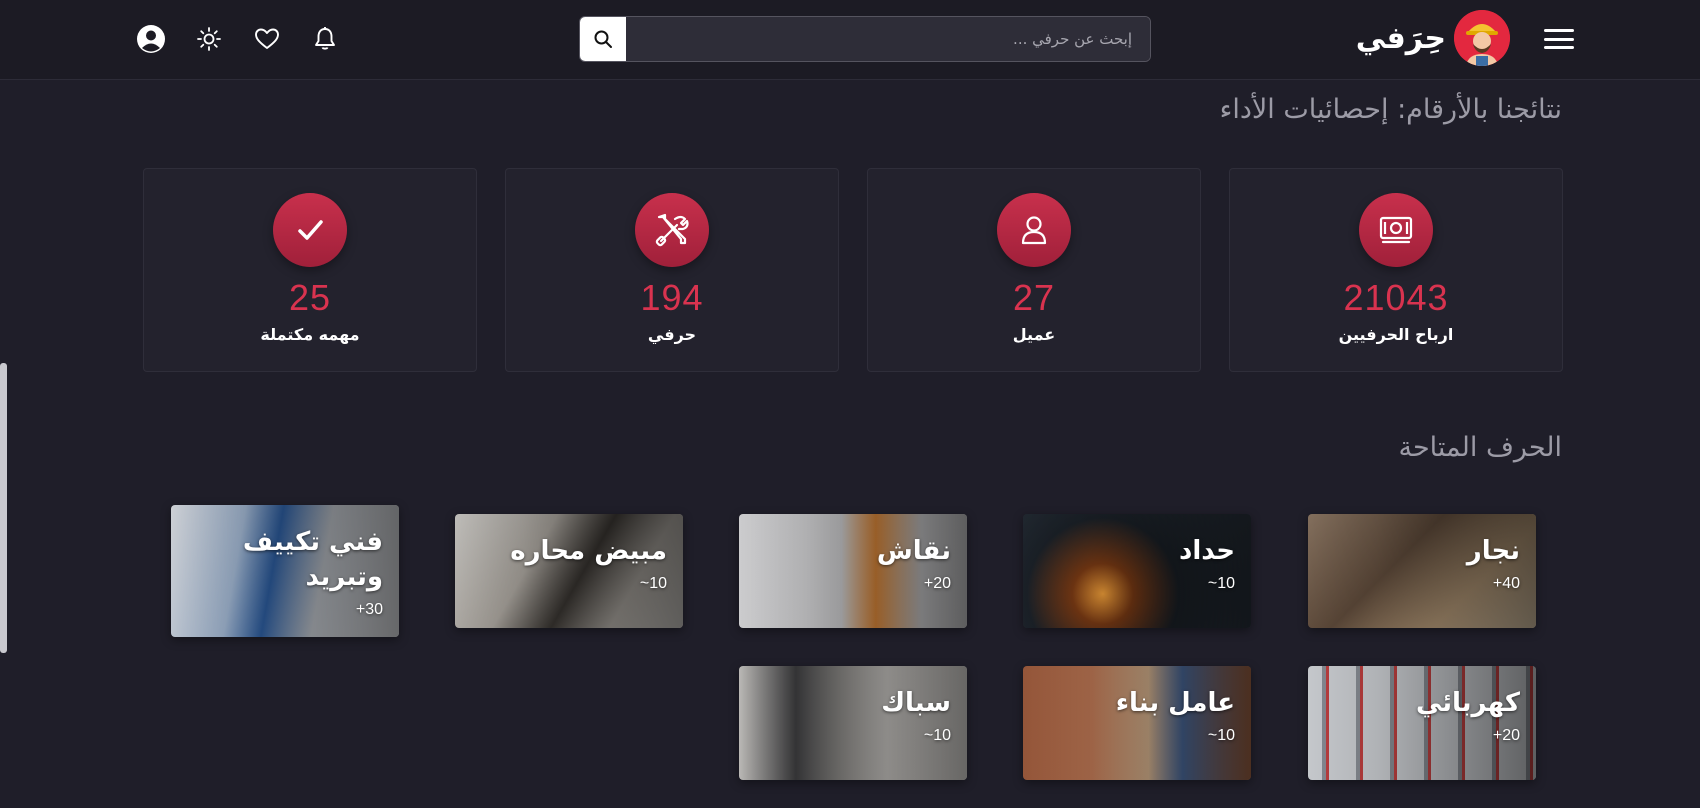 The image size is (1700, 808). I want to click on search-button, so click(603, 39).